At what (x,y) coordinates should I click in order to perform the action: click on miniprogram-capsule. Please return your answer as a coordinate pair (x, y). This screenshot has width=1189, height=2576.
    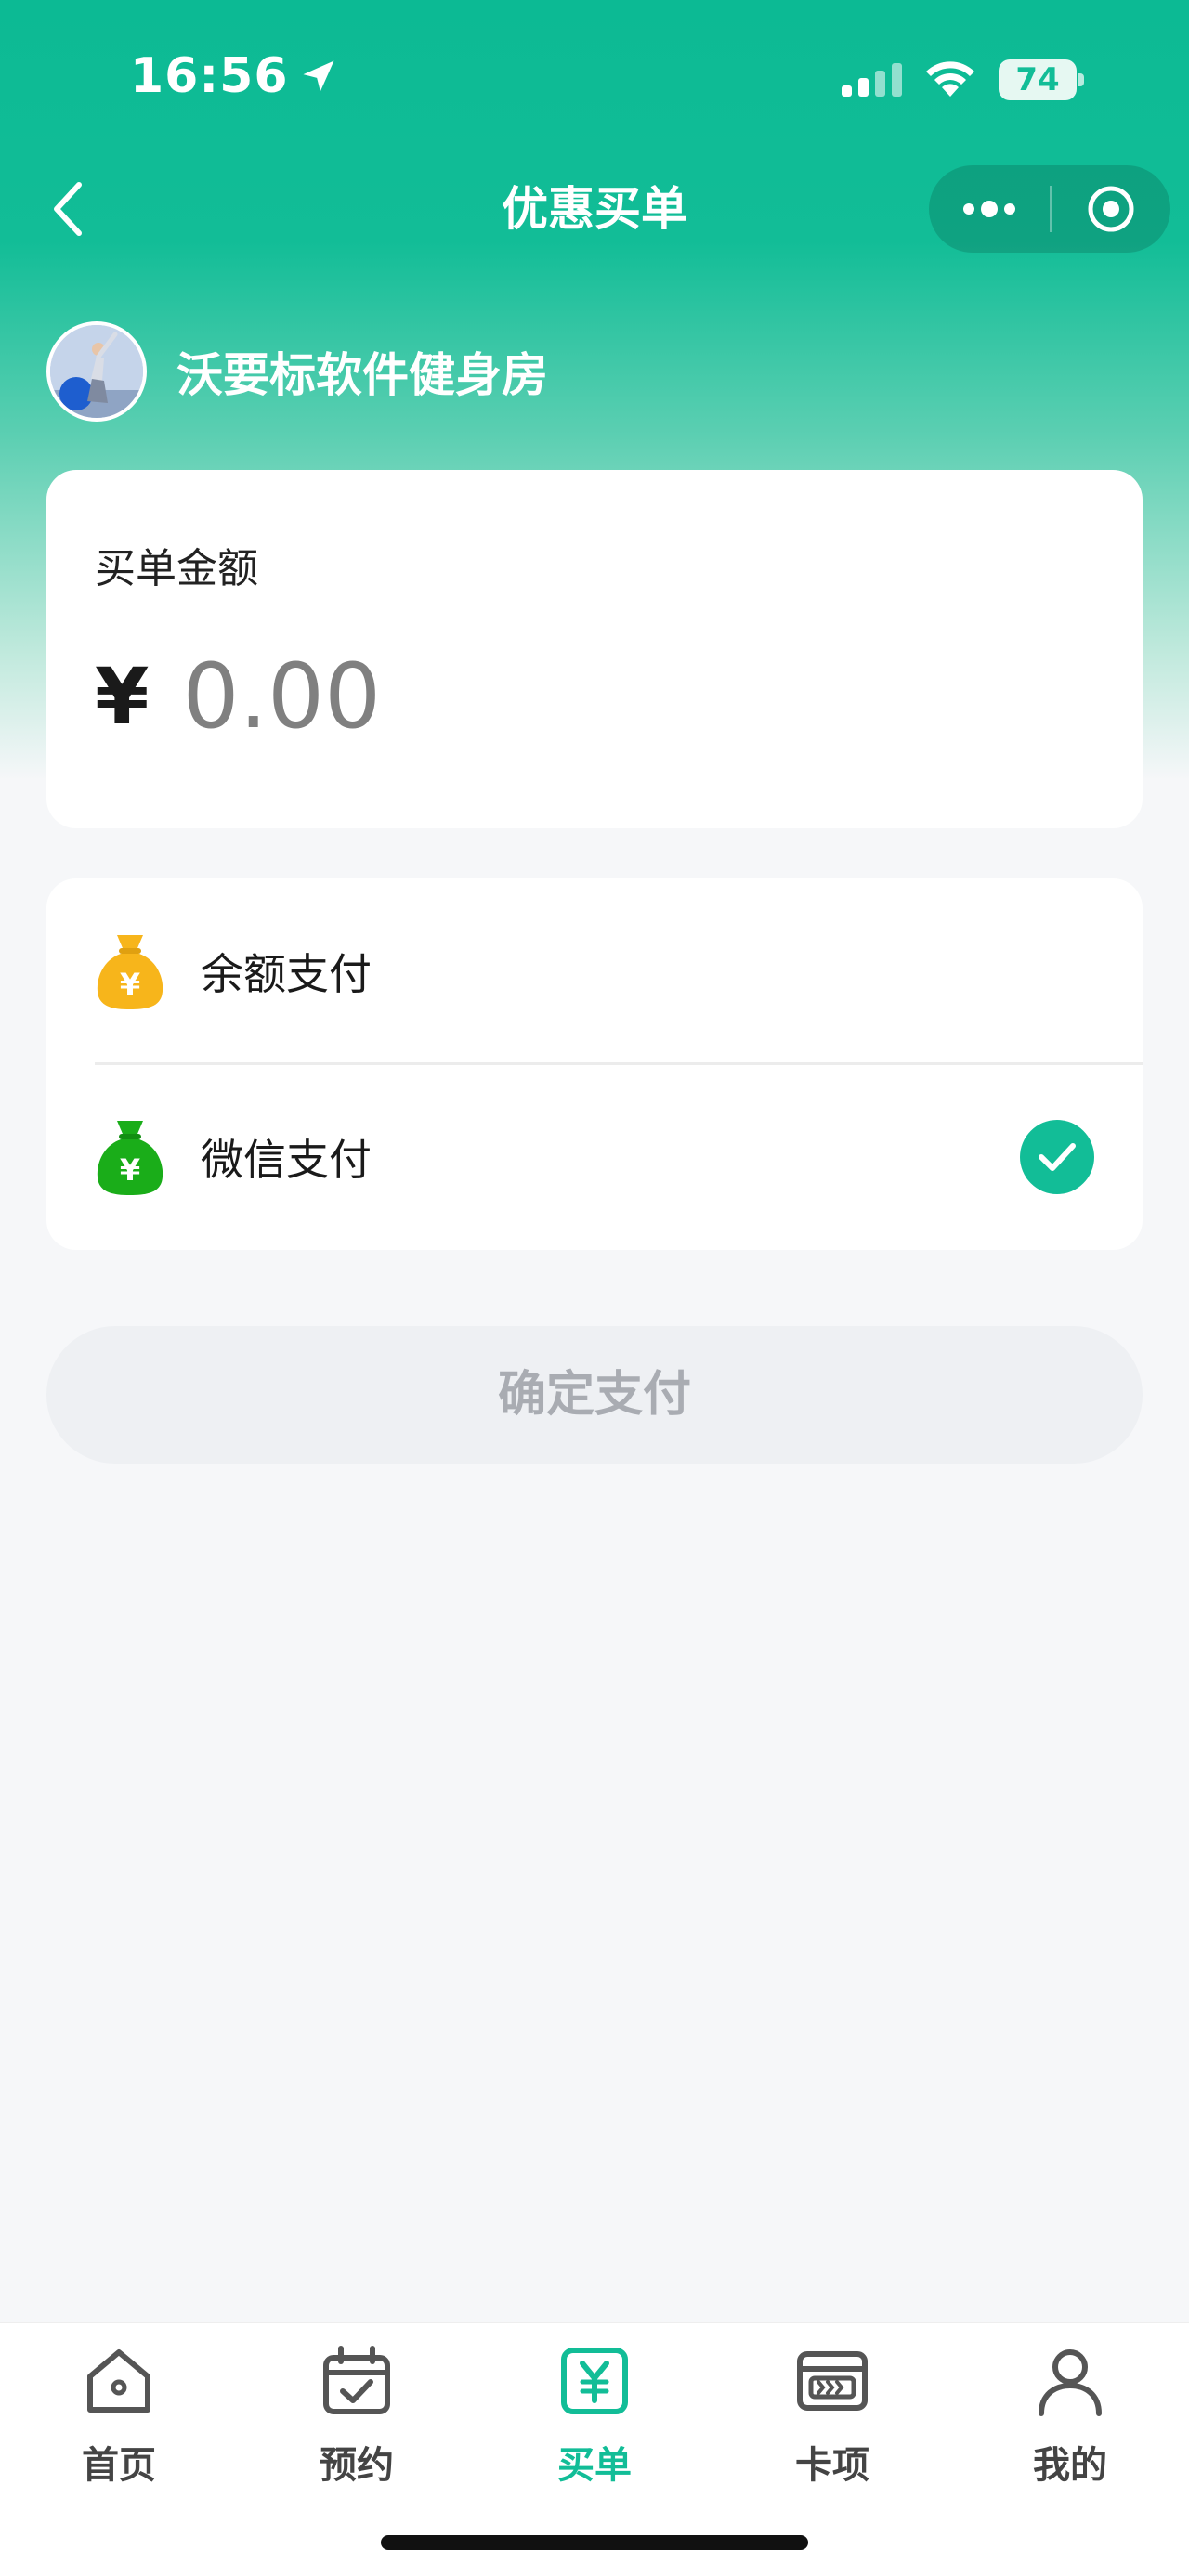
    Looking at the image, I should click on (1049, 209).